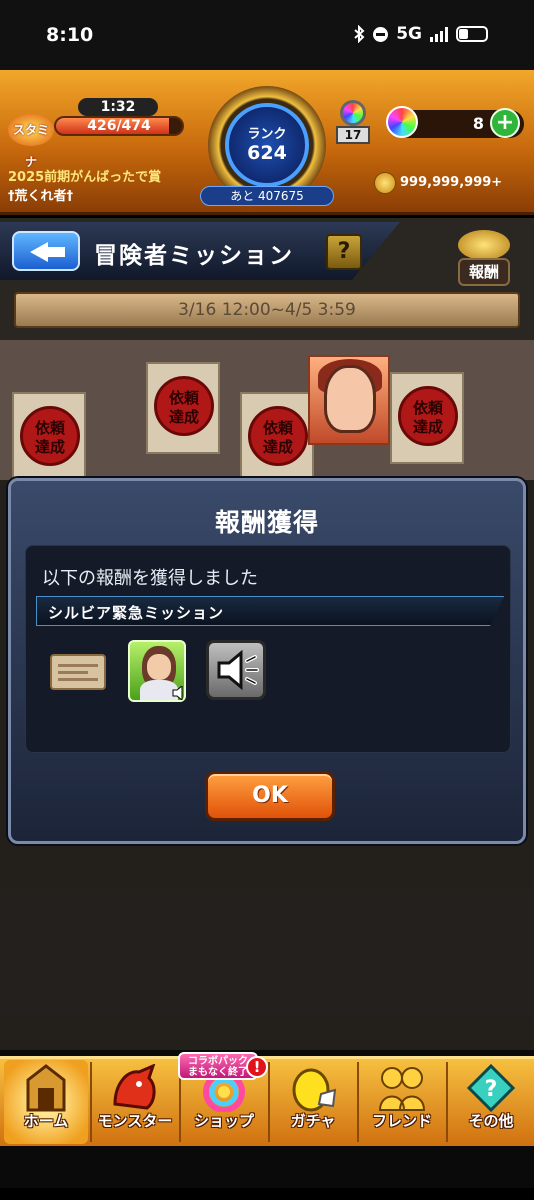  I want to click on nav-label: フレンド, so click(401, 1121).